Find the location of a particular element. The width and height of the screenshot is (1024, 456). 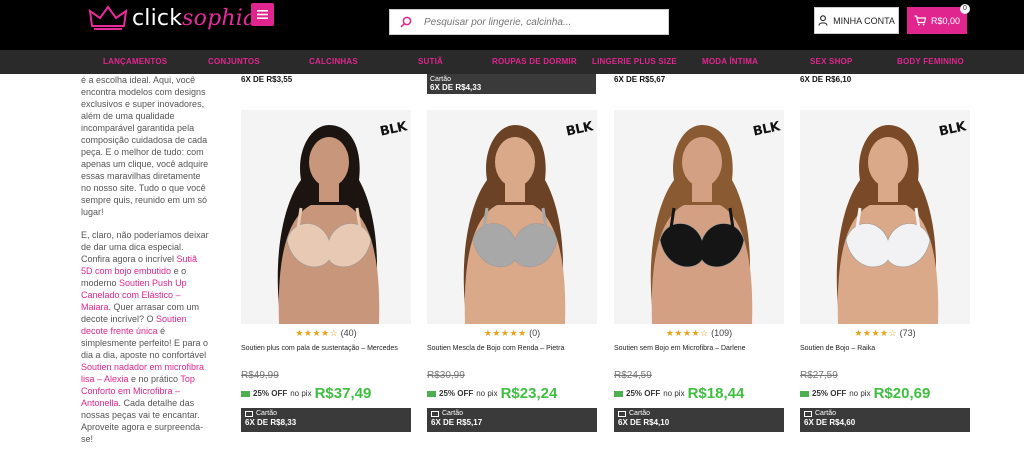

installments-box: Cartão 6X DE R$4,60 is located at coordinates (885, 420).